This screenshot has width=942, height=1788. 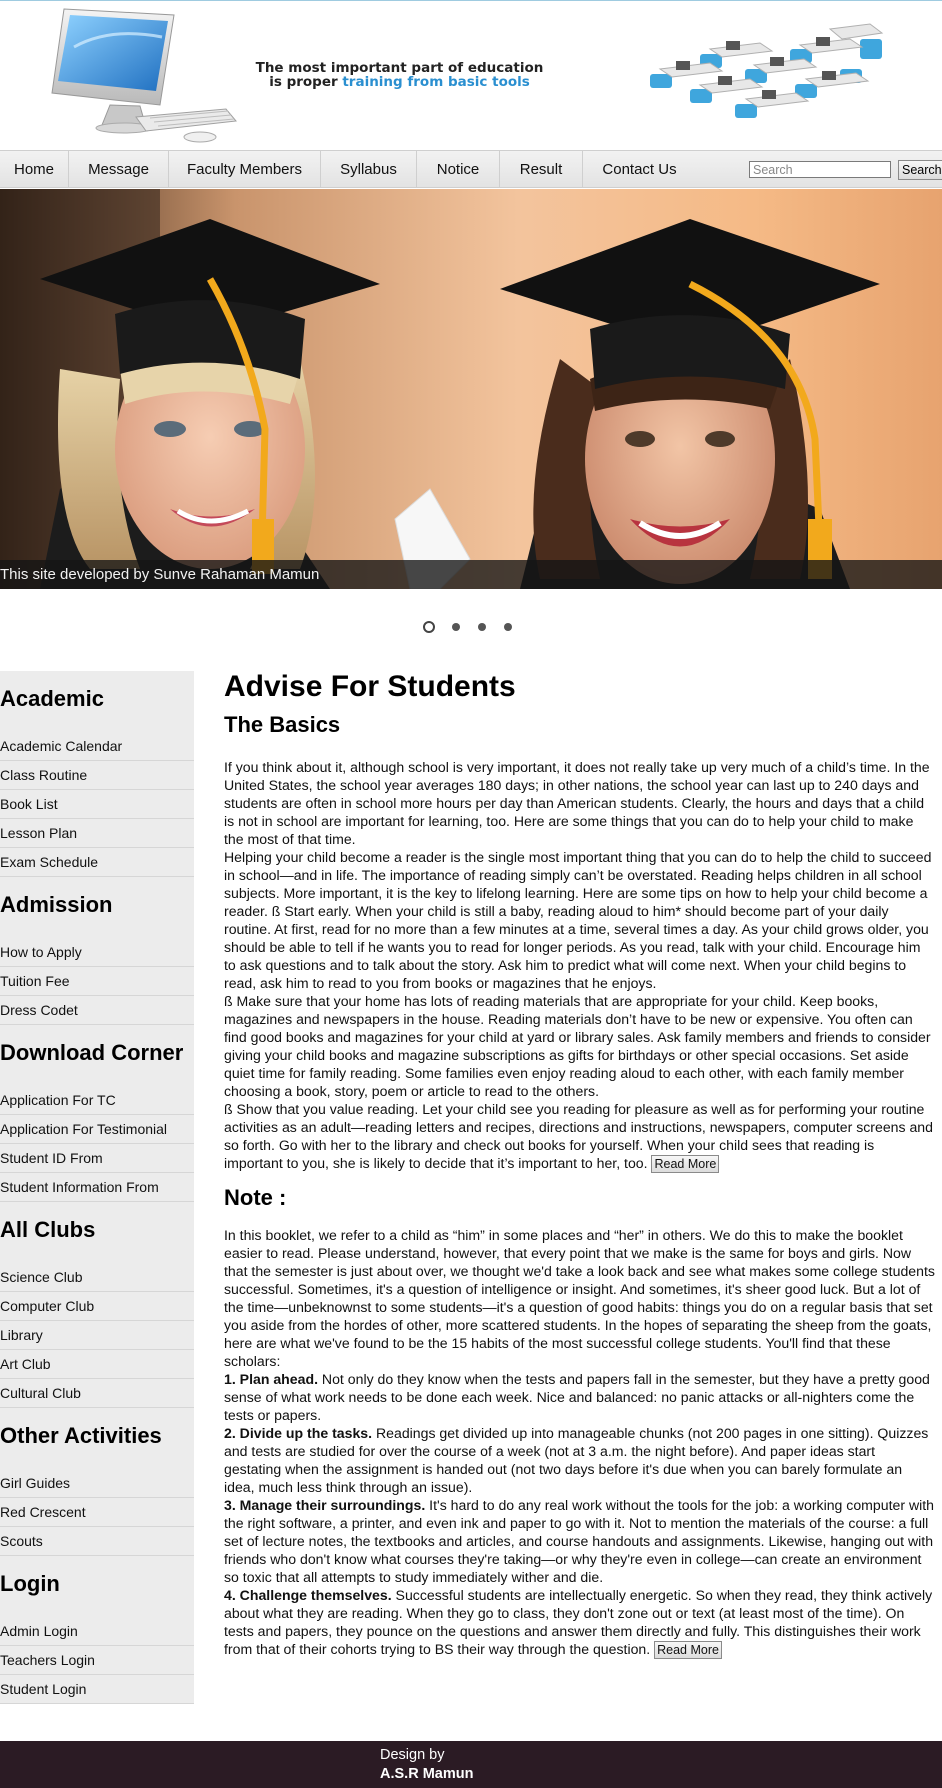 What do you see at coordinates (369, 169) in the screenshot?
I see `nav-syllabus: Syllabus` at bounding box center [369, 169].